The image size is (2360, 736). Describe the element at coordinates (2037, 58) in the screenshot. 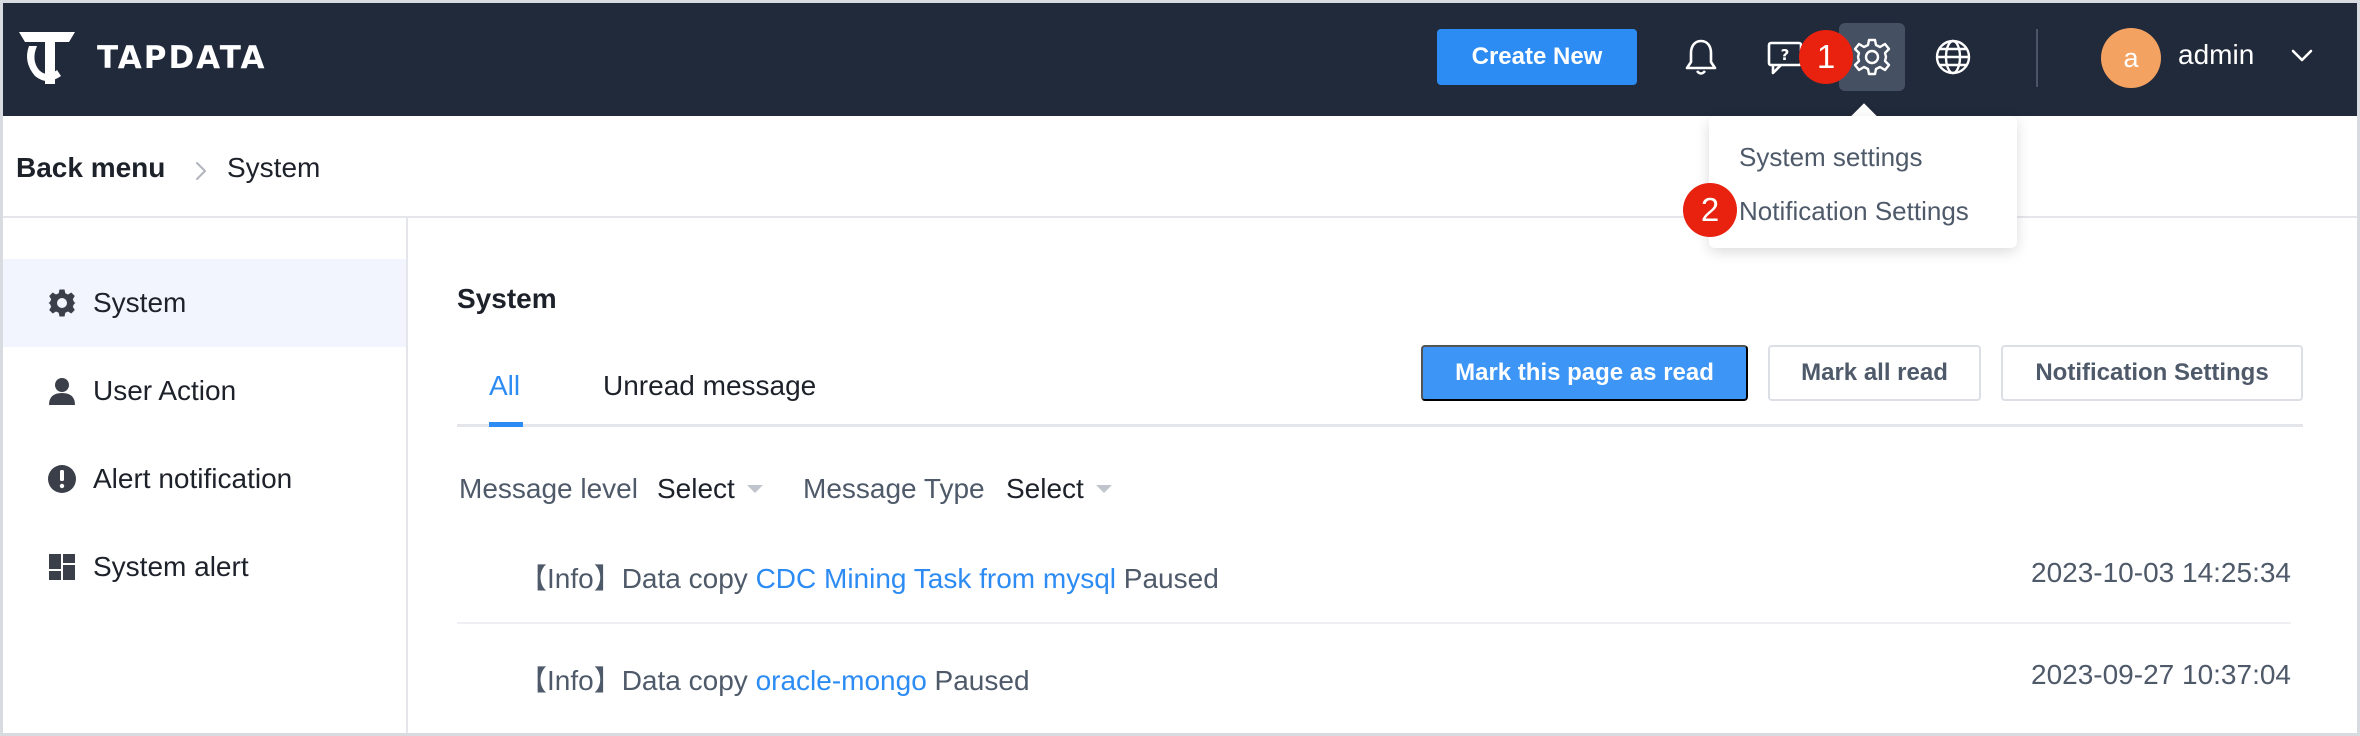

I see `header-divider` at that location.